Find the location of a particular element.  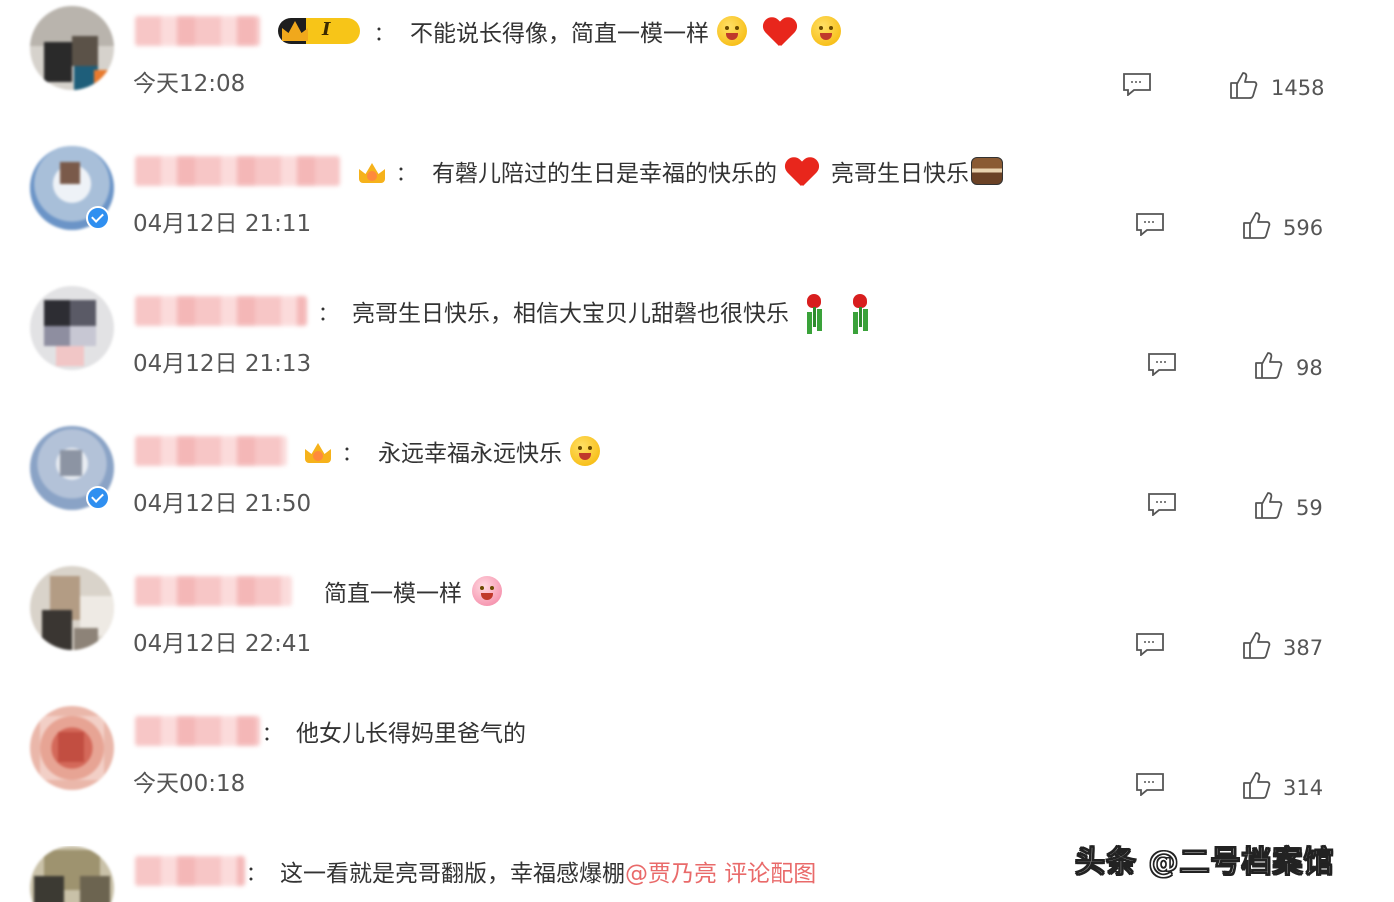

comment-content: ： 这一看就是亮哥翻版，幸福感爆棚 @贾乃亮 评论配图 is located at coordinates (531, 871).